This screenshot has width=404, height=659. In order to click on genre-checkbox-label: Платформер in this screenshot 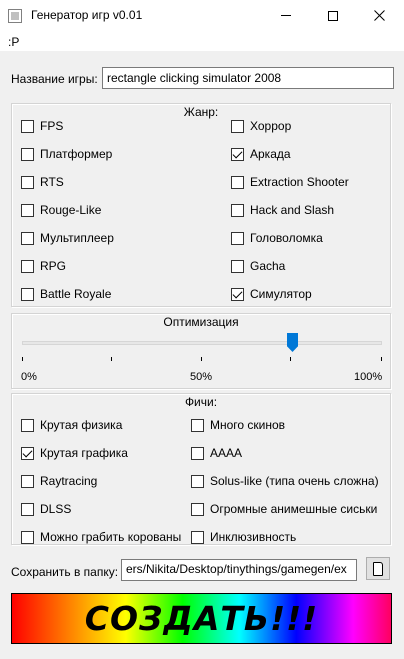, I will do `click(76, 154)`.